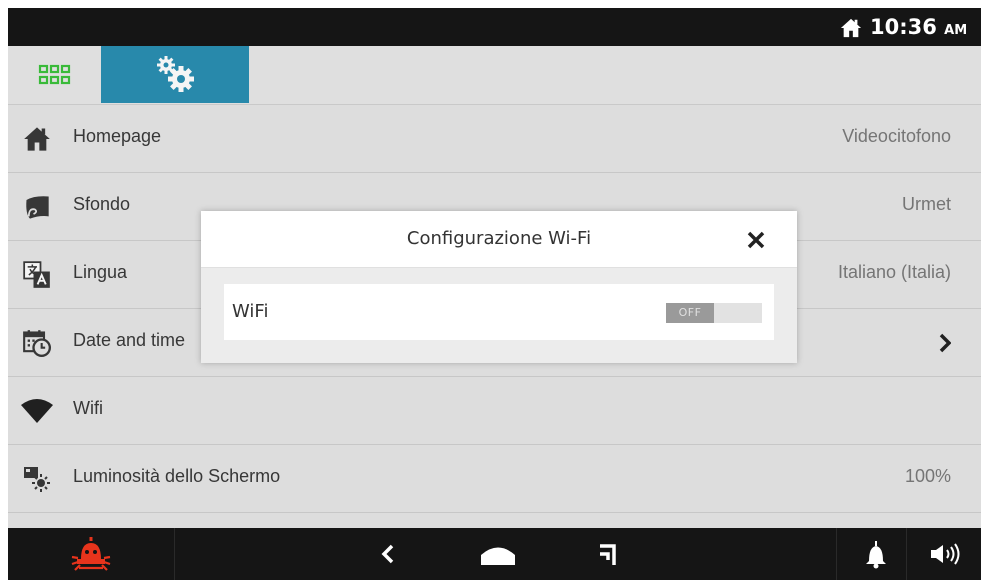 The height and width of the screenshot is (580, 981). I want to click on home-button, so click(498, 554).